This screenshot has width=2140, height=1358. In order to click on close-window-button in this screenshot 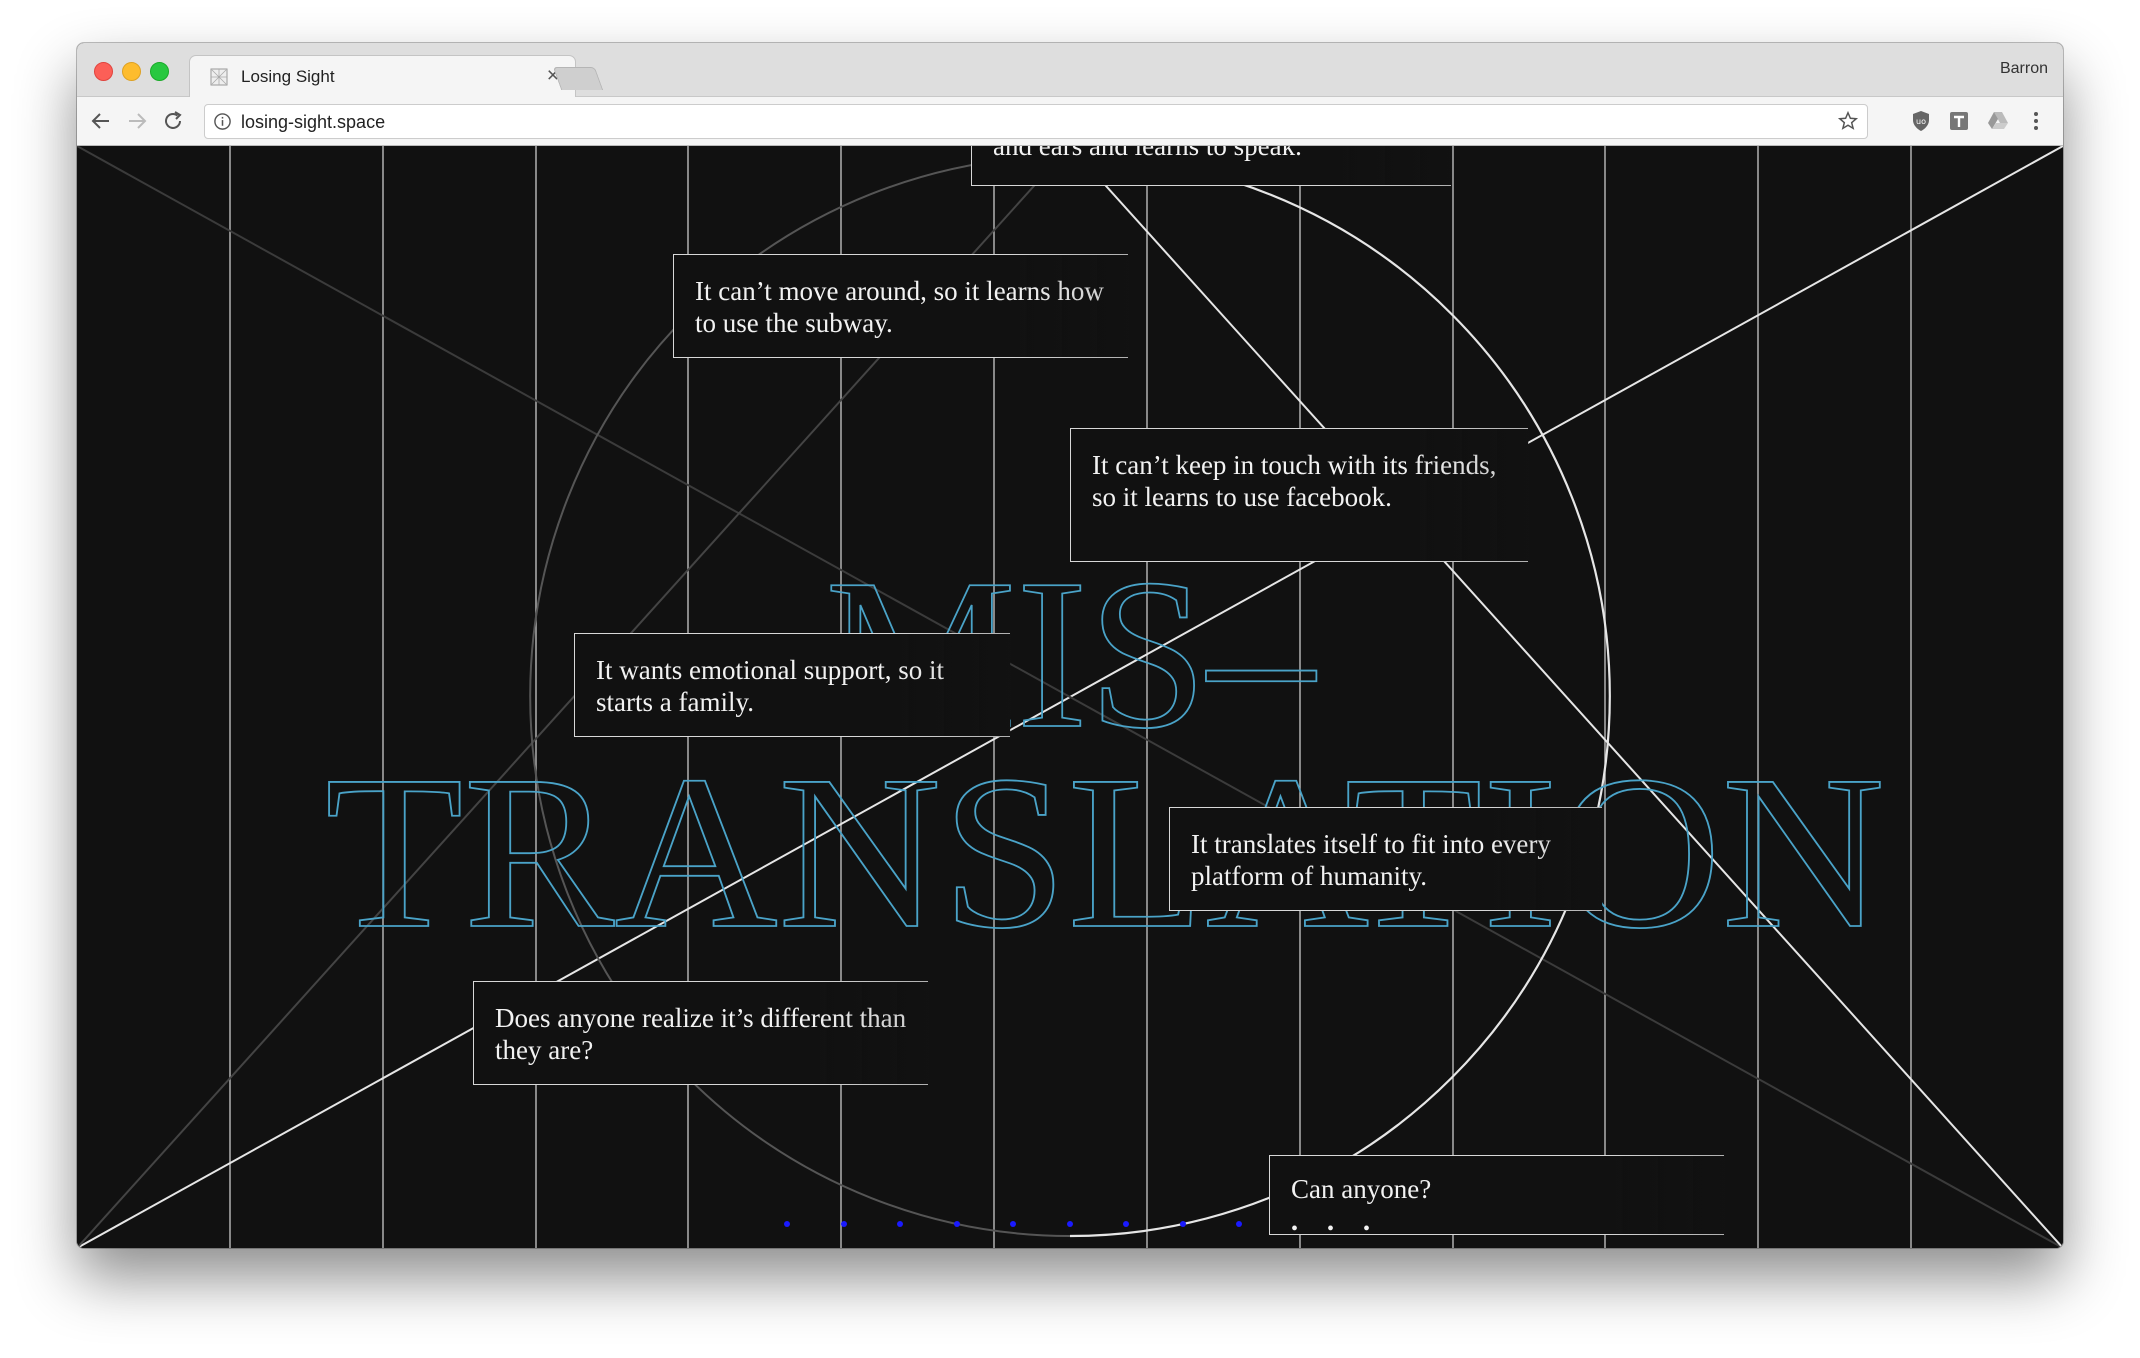, I will do `click(103, 71)`.